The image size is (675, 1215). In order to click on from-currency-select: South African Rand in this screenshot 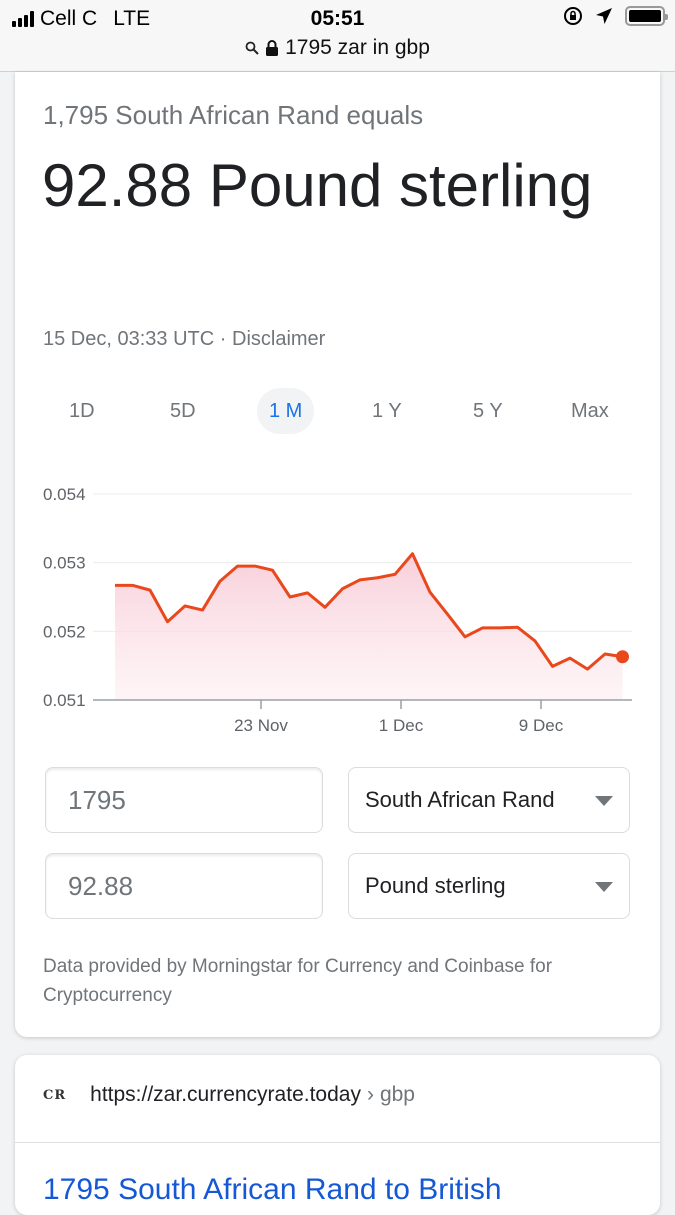, I will do `click(489, 800)`.